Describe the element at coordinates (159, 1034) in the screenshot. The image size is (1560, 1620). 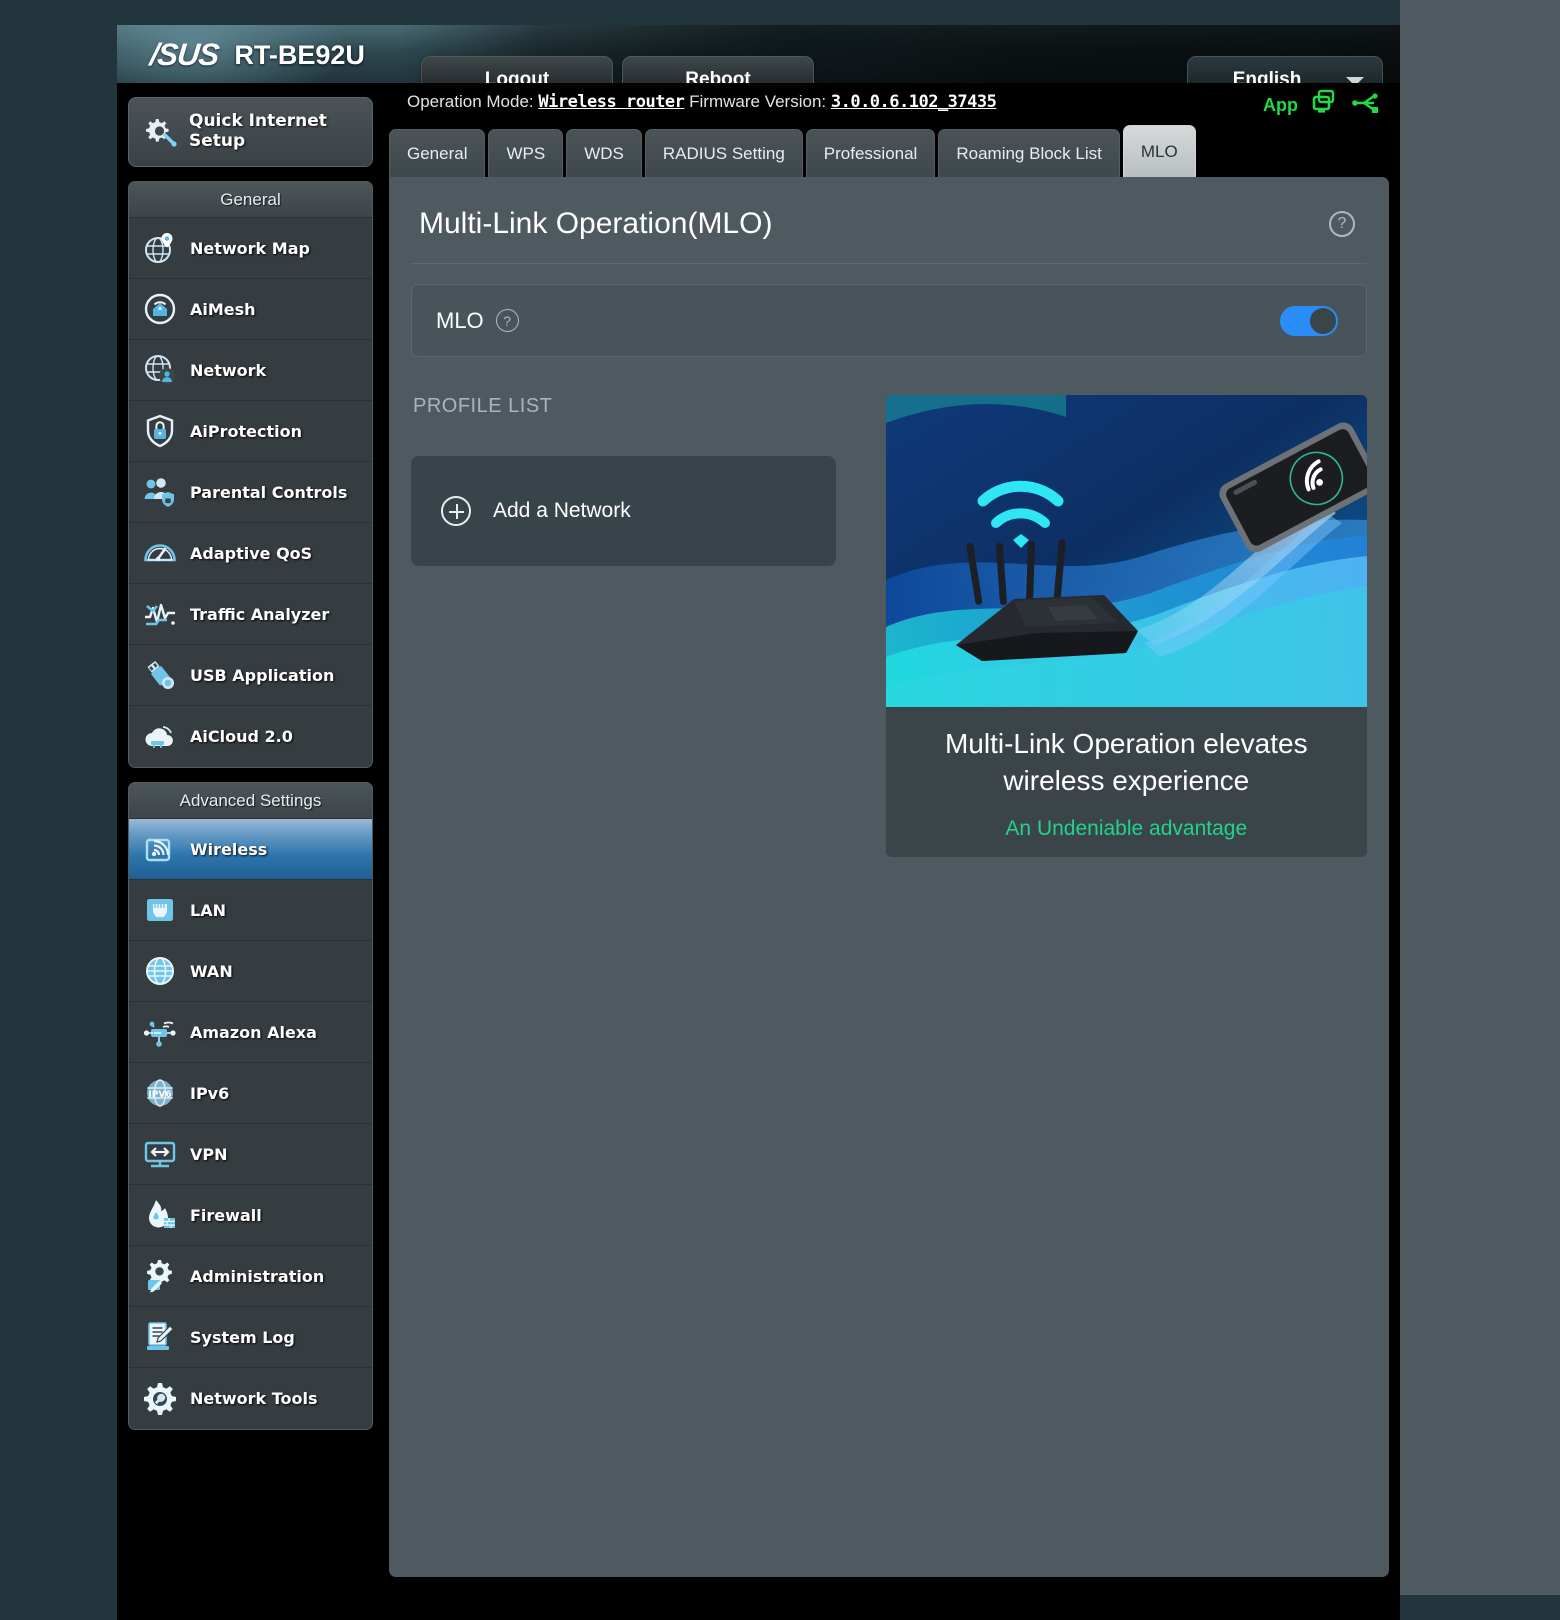
I see `alexa-icon` at that location.